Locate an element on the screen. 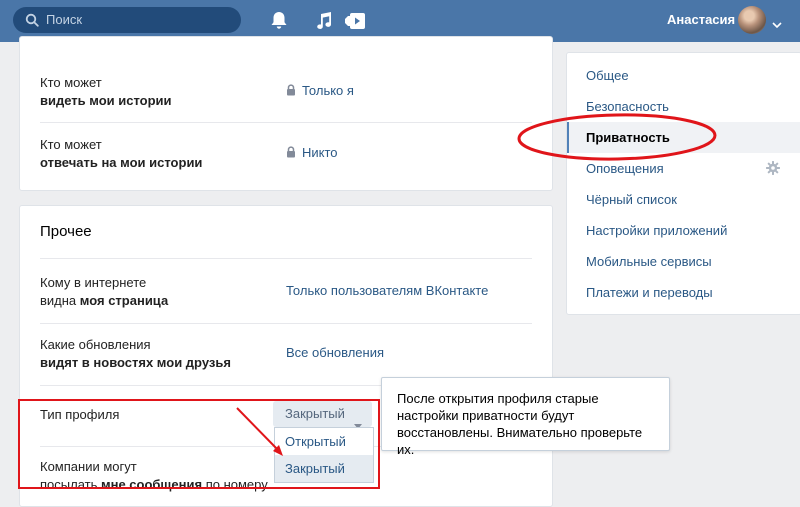 The width and height of the screenshot is (800, 507). news-updates-value: Все обновления is located at coordinates (335, 352).